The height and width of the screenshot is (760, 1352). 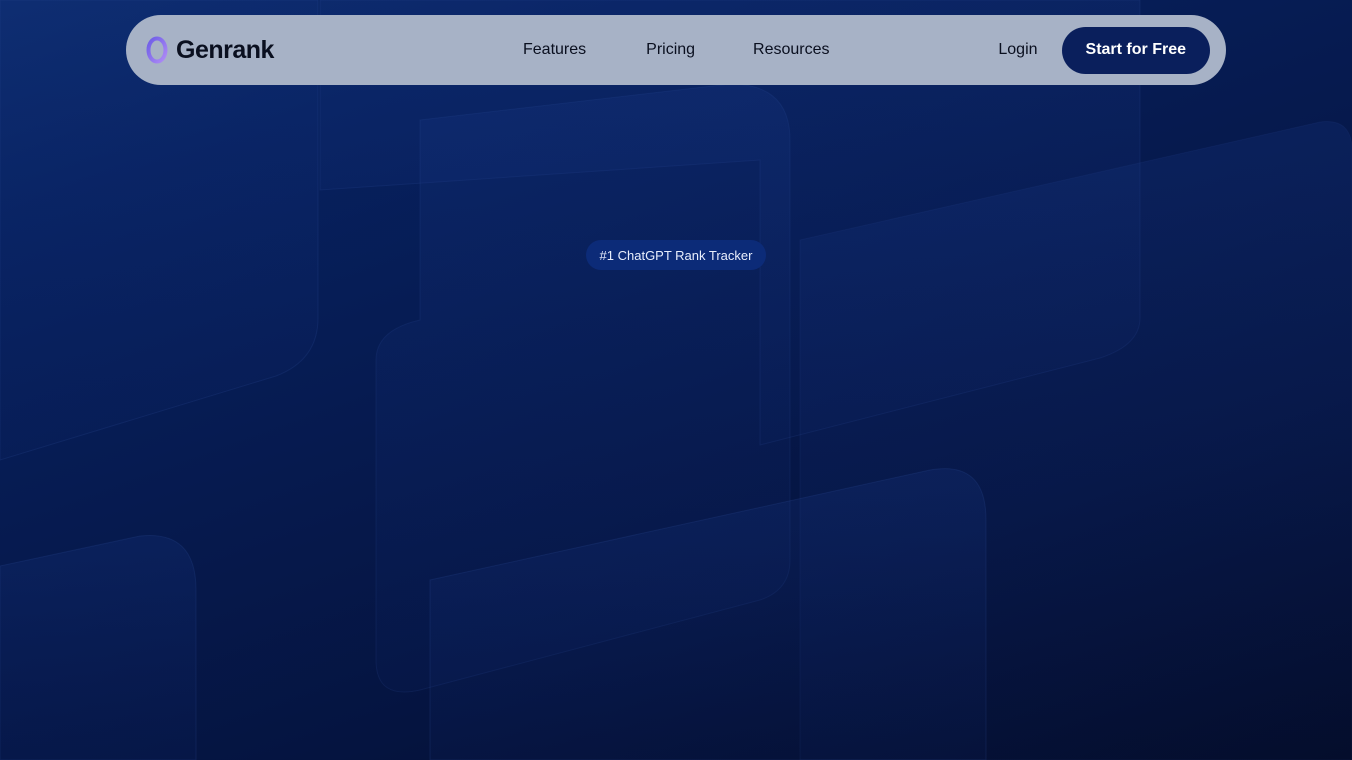 What do you see at coordinates (157, 50) in the screenshot?
I see `ring-logo-icon` at bounding box center [157, 50].